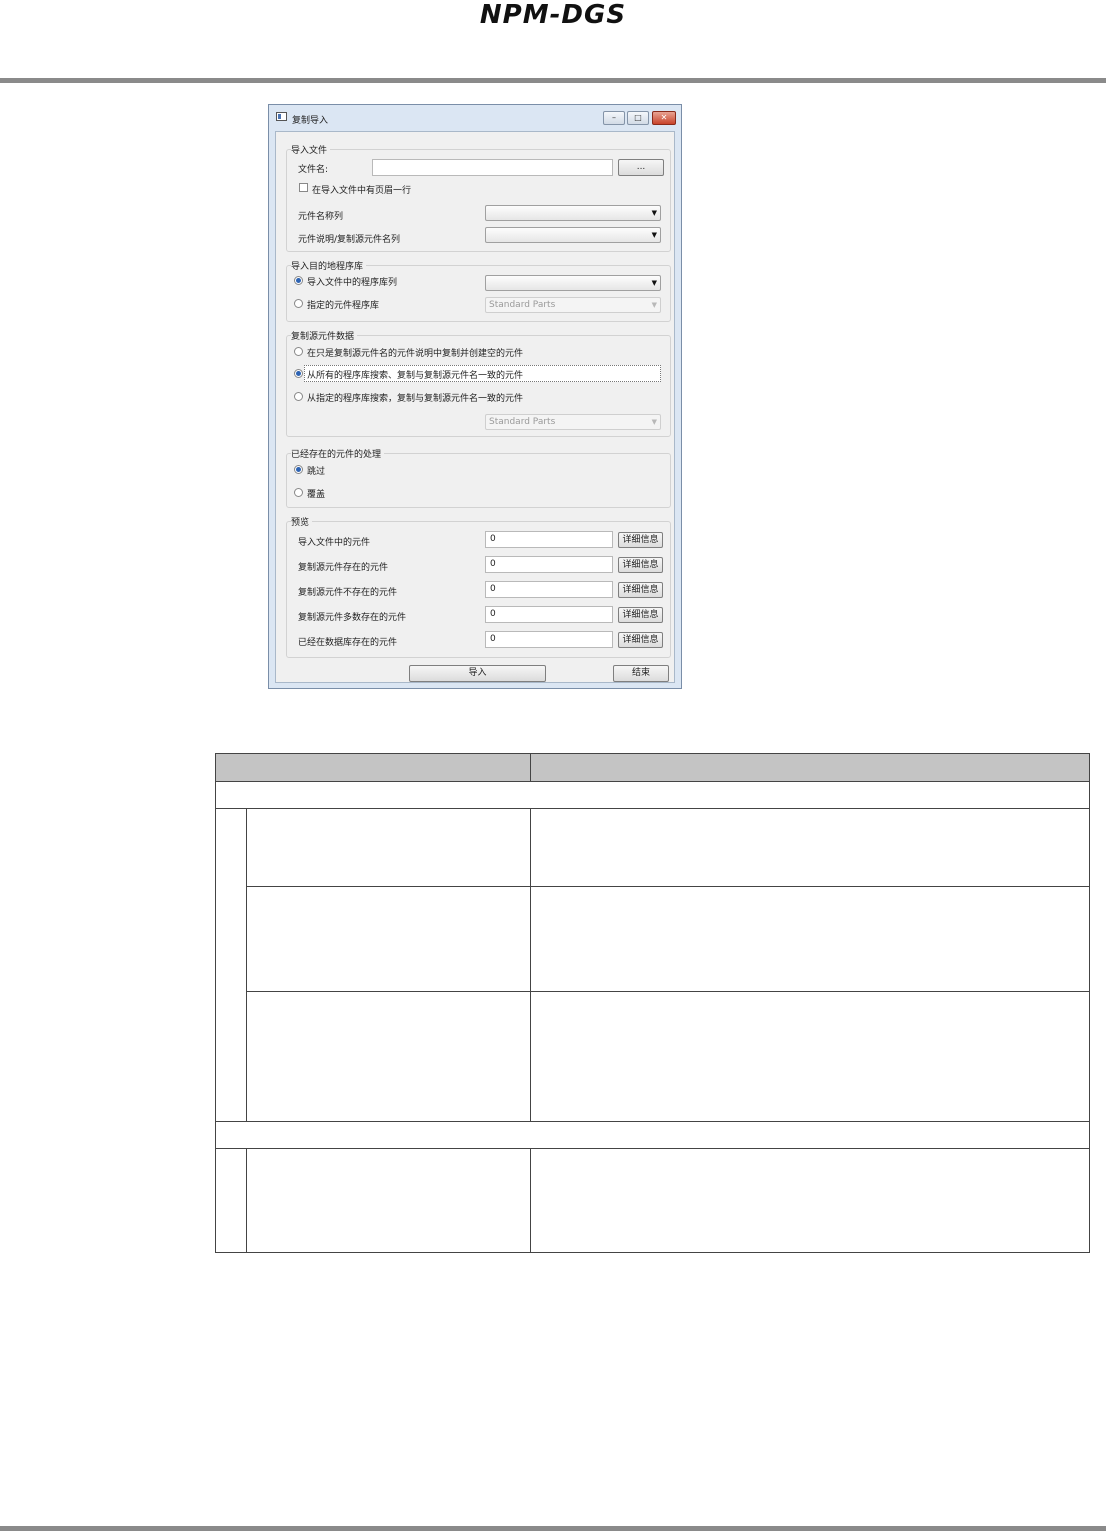  I want to click on copy-source-option2-radio, so click(298, 373).